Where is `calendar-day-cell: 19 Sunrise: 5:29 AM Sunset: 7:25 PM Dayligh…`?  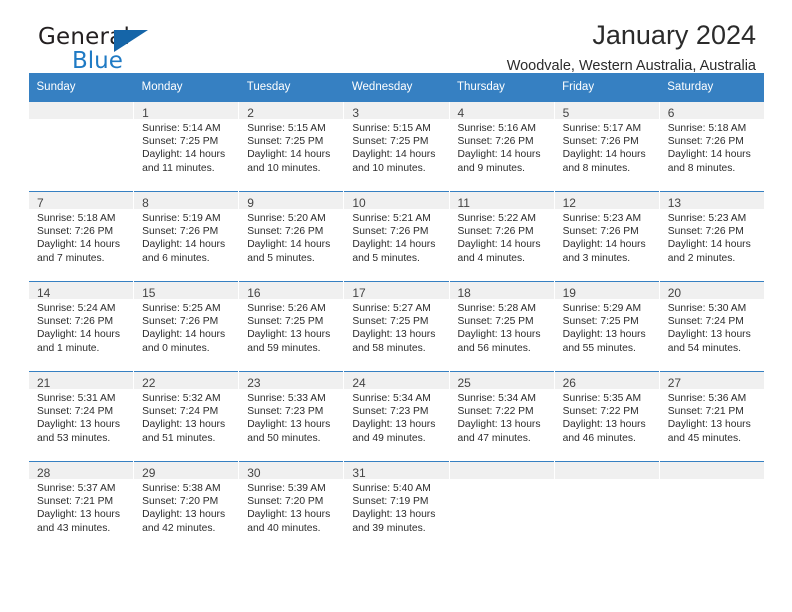
calendar-day-cell: 19 Sunrise: 5:29 AM Sunset: 7:25 PM Dayligh… is located at coordinates (606, 326).